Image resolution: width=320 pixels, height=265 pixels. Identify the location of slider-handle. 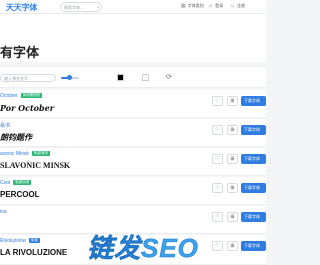
(69, 77).